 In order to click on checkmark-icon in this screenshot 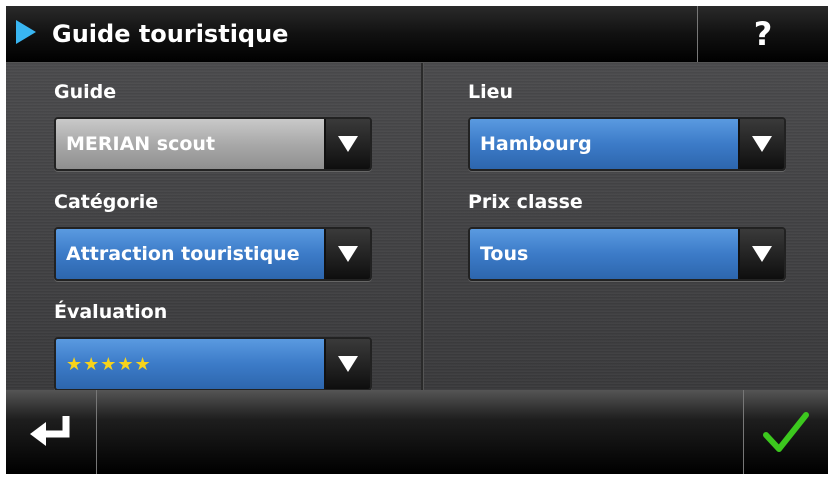, I will do `click(786, 432)`.